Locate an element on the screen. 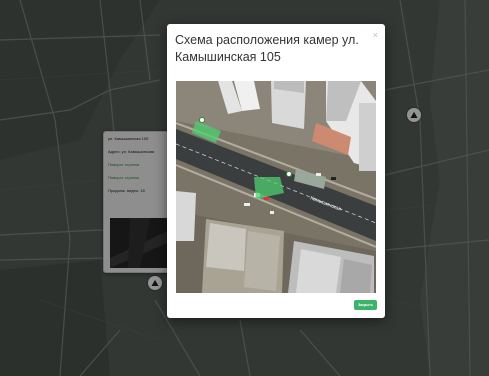 The width and height of the screenshot is (489, 376). close-icon: × is located at coordinates (375, 35).